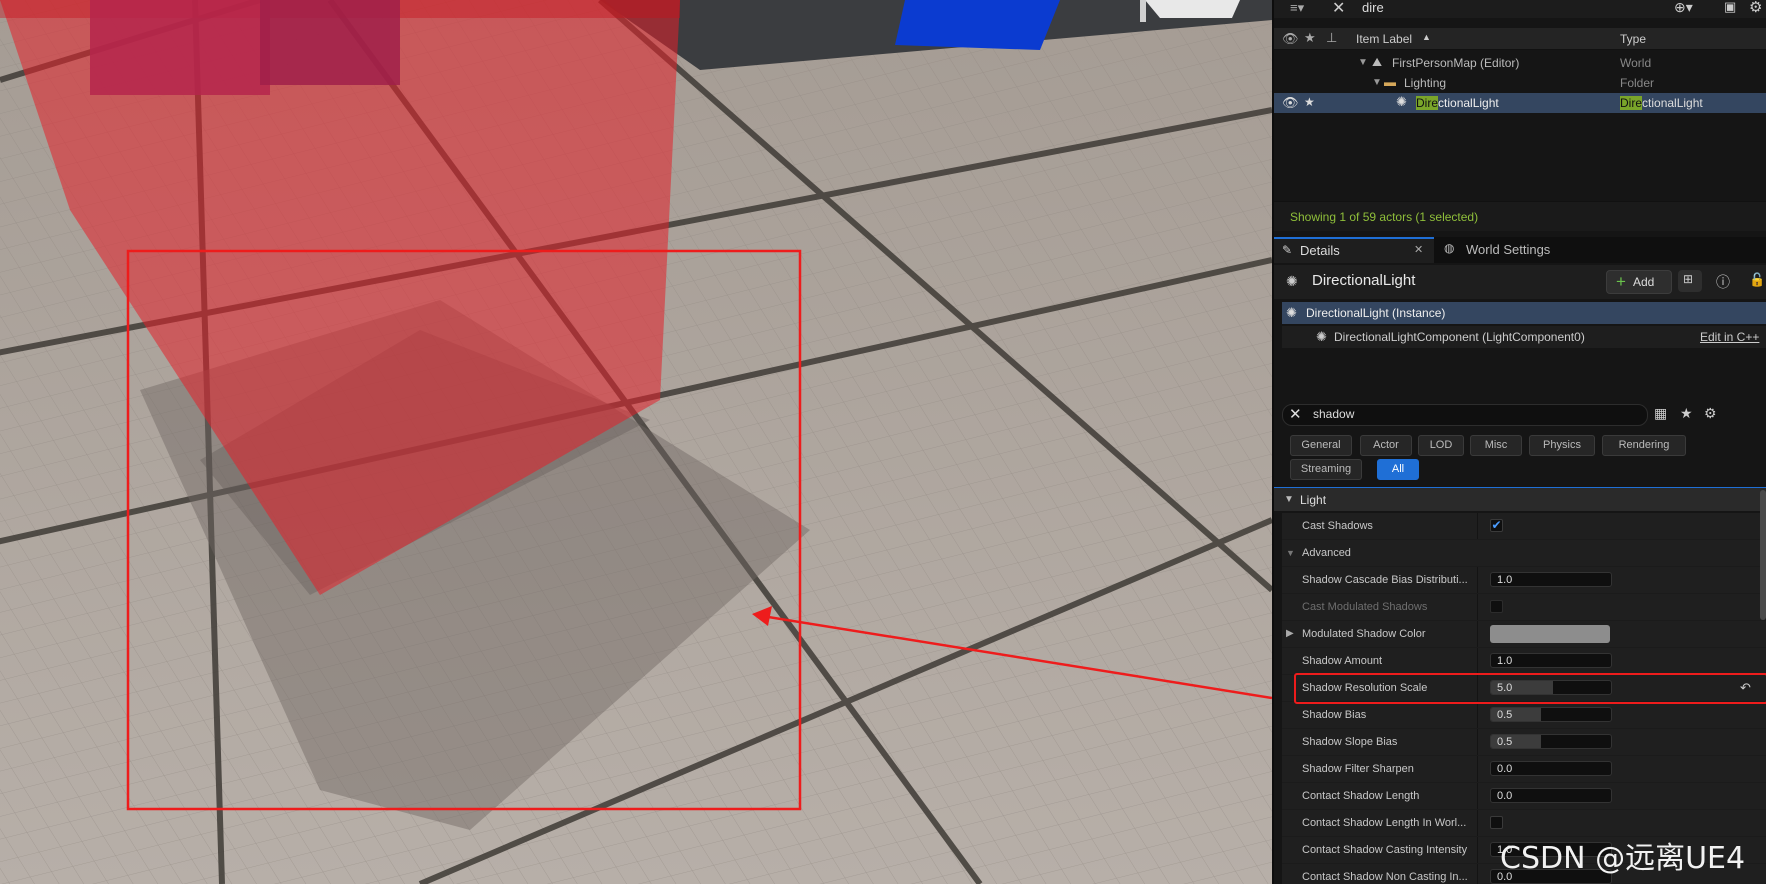 The height and width of the screenshot is (884, 1766). What do you see at coordinates (1524, 553) in the screenshot?
I see `prop-advanced: ▼ Advanced` at bounding box center [1524, 553].